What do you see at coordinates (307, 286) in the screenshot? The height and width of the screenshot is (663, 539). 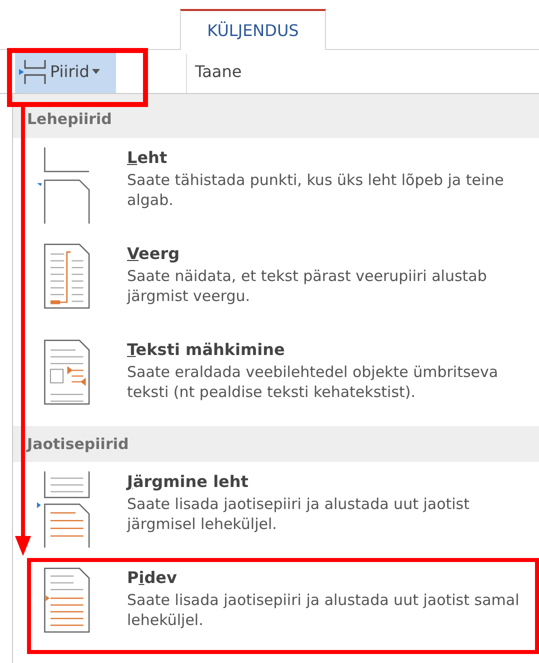 I see `item-description: Saate näidata, et tekst pärast veerupiiri alustab järgmist veergu.` at bounding box center [307, 286].